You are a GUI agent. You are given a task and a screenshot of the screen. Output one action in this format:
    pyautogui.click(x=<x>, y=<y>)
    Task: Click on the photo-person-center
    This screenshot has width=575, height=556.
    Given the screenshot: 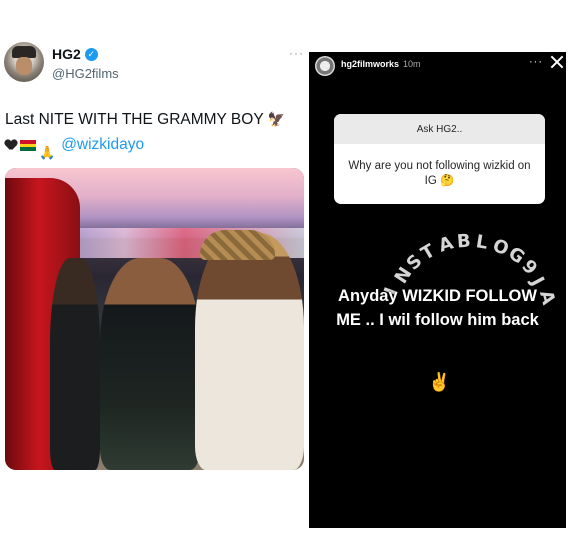 What is the action you would take?
    pyautogui.click(x=150, y=364)
    